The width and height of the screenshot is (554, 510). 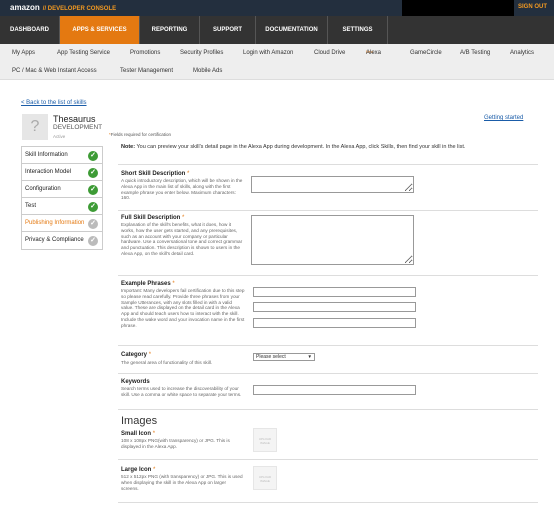 What do you see at coordinates (54, 240) in the screenshot?
I see `sidebar-item-label: Privacy & Compliance` at bounding box center [54, 240].